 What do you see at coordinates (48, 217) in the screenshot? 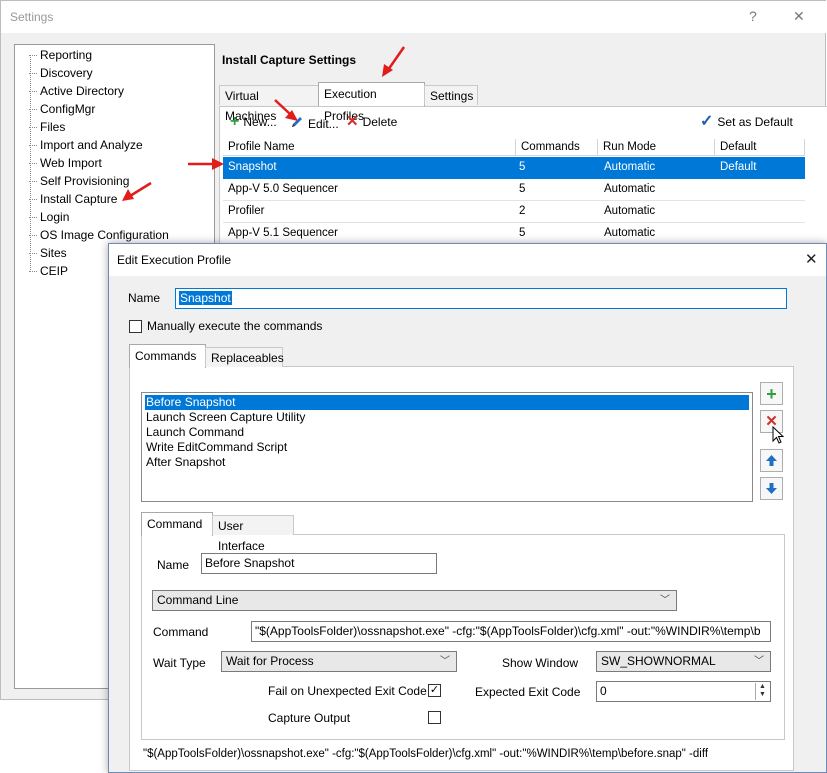
I see `tree-item-login: Login` at bounding box center [48, 217].